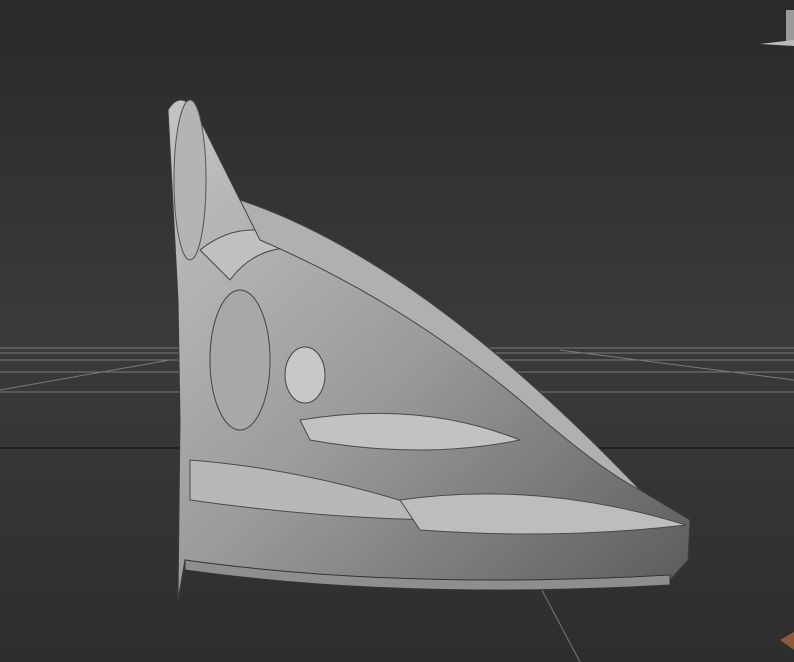 The width and height of the screenshot is (794, 662). Describe the element at coordinates (777, 28) in the screenshot. I see `view-gizmo` at that location.